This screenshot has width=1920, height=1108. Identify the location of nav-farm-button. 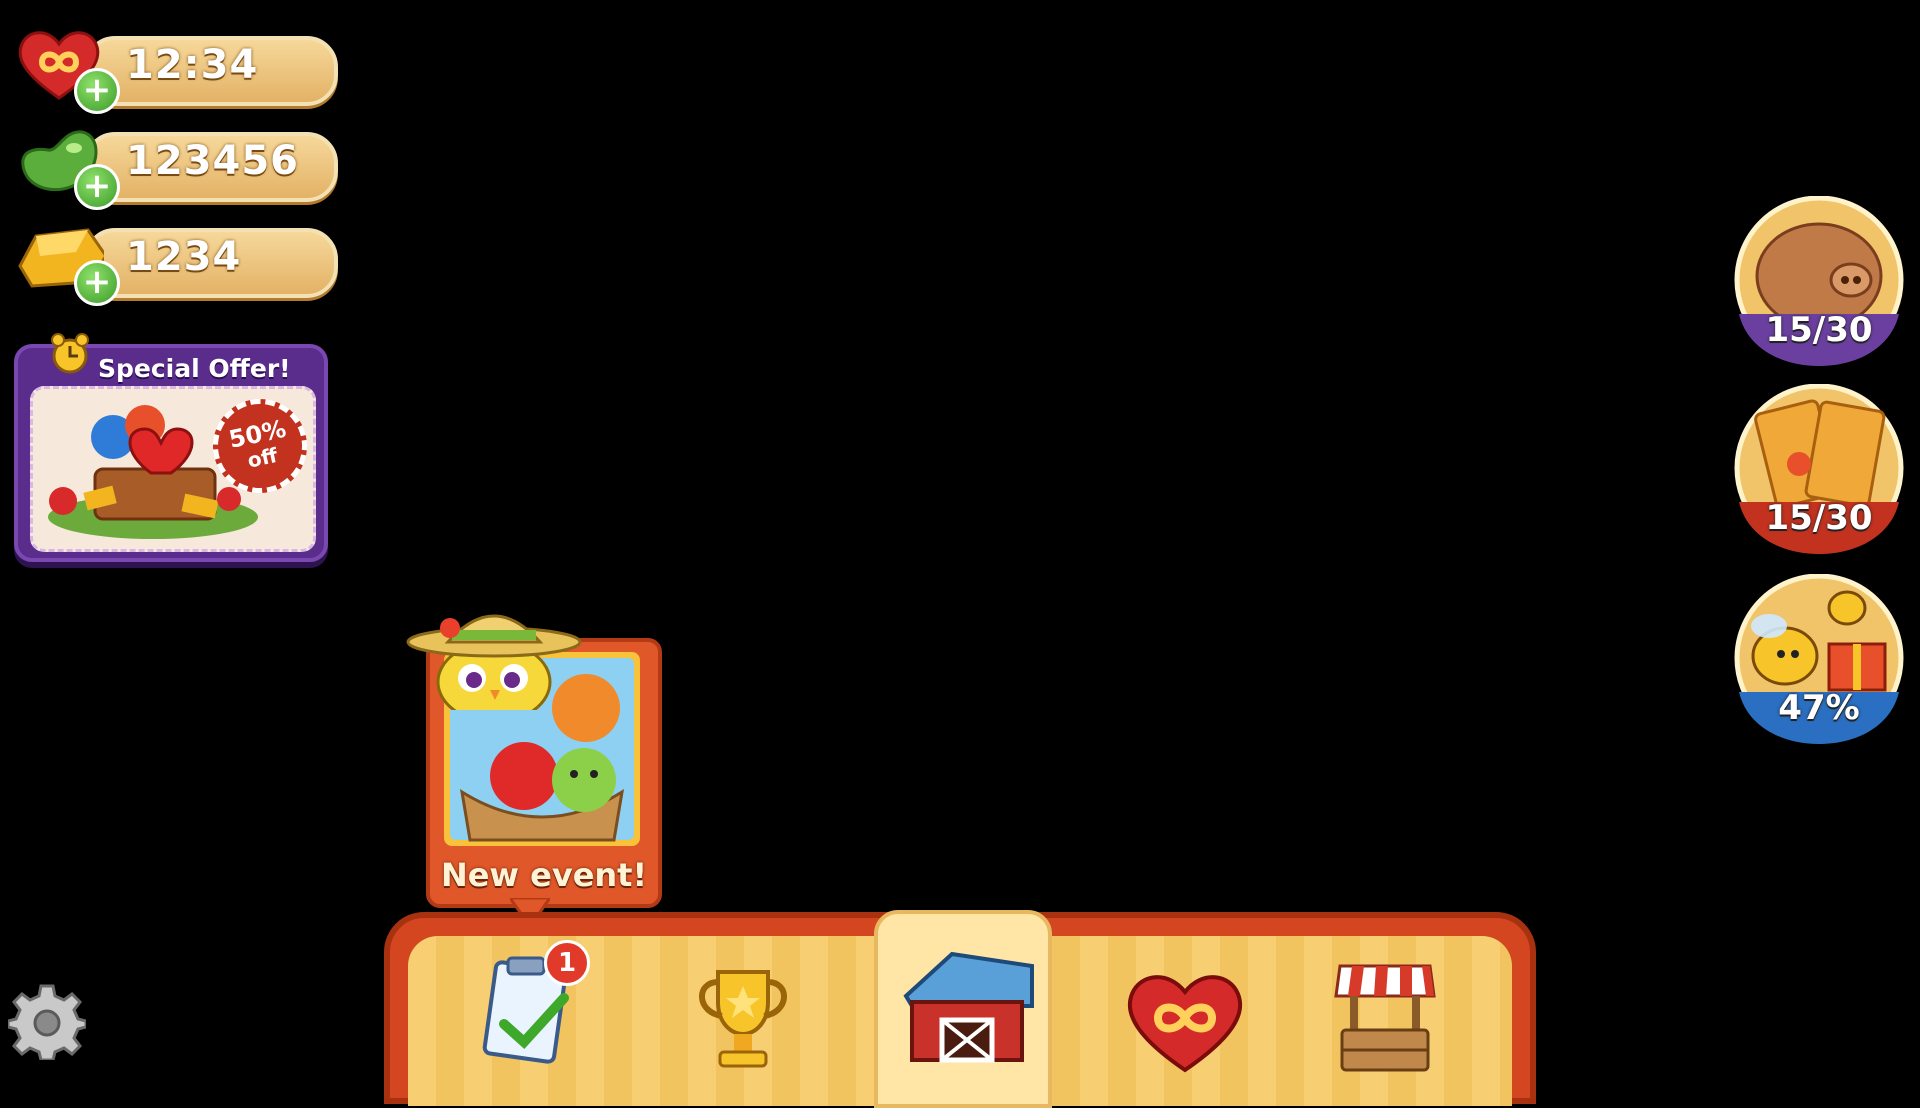
(967, 1001).